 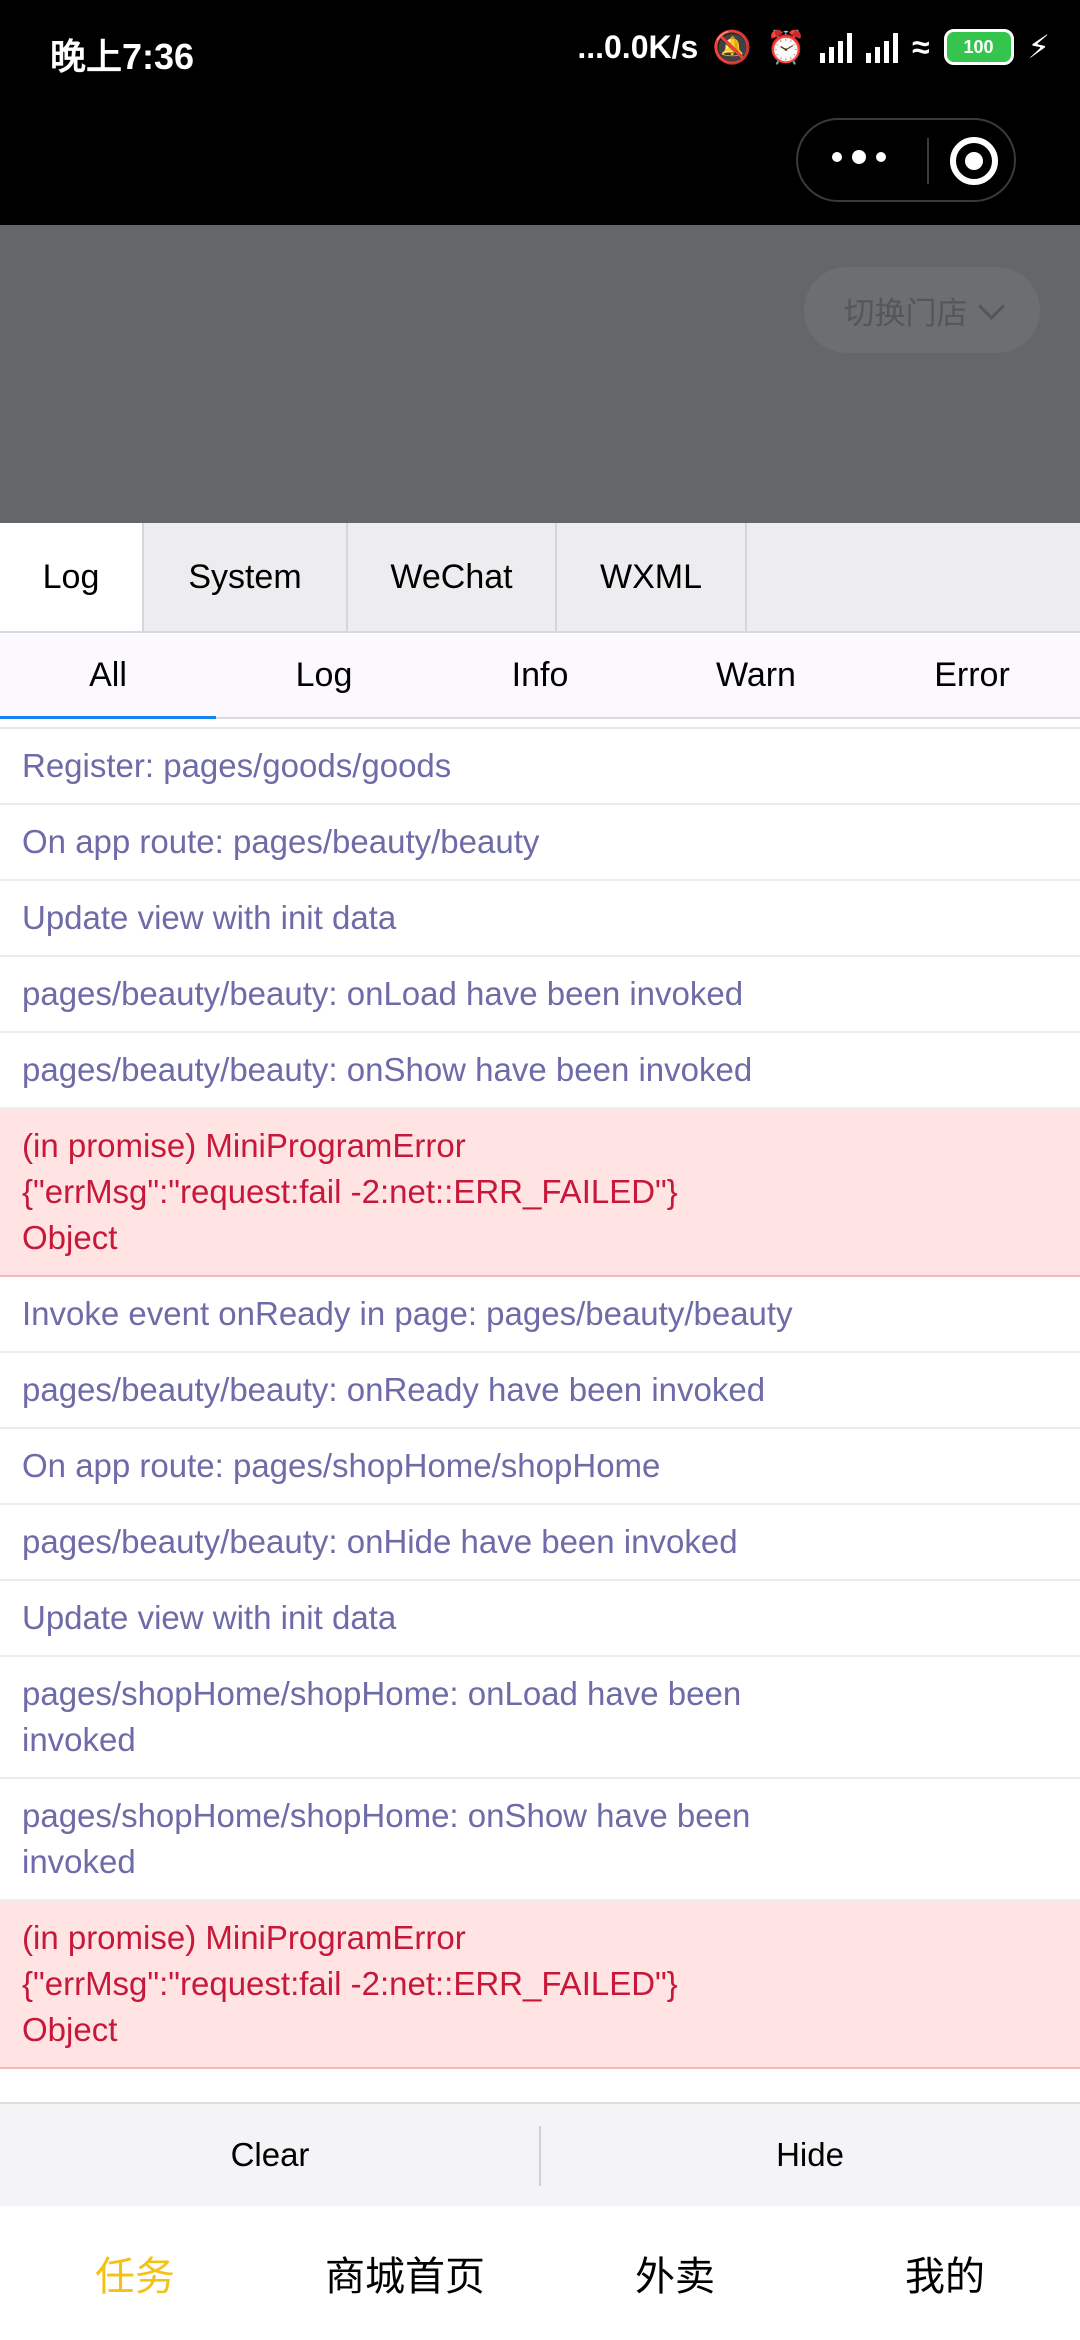 What do you see at coordinates (974, 161) in the screenshot?
I see `close-circle-icon` at bounding box center [974, 161].